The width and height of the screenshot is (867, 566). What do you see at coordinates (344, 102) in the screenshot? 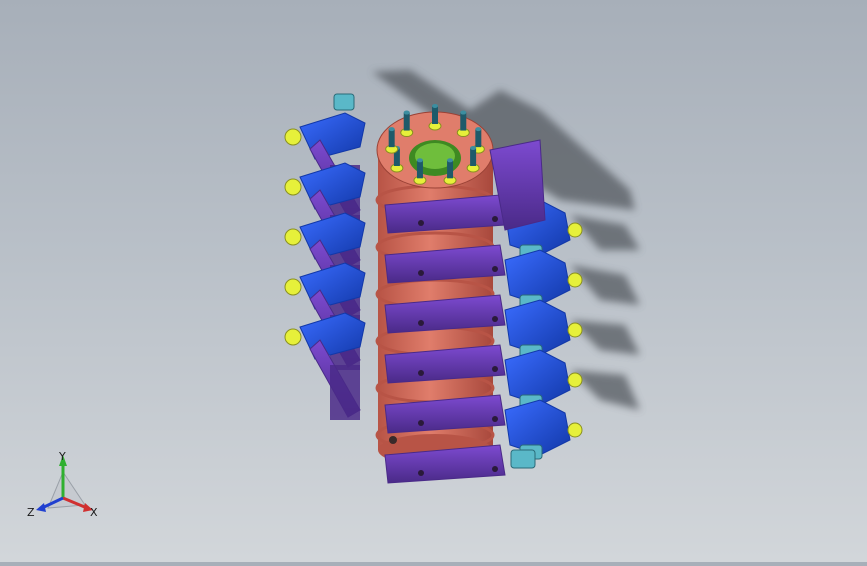
I see `top-left-nut` at bounding box center [344, 102].